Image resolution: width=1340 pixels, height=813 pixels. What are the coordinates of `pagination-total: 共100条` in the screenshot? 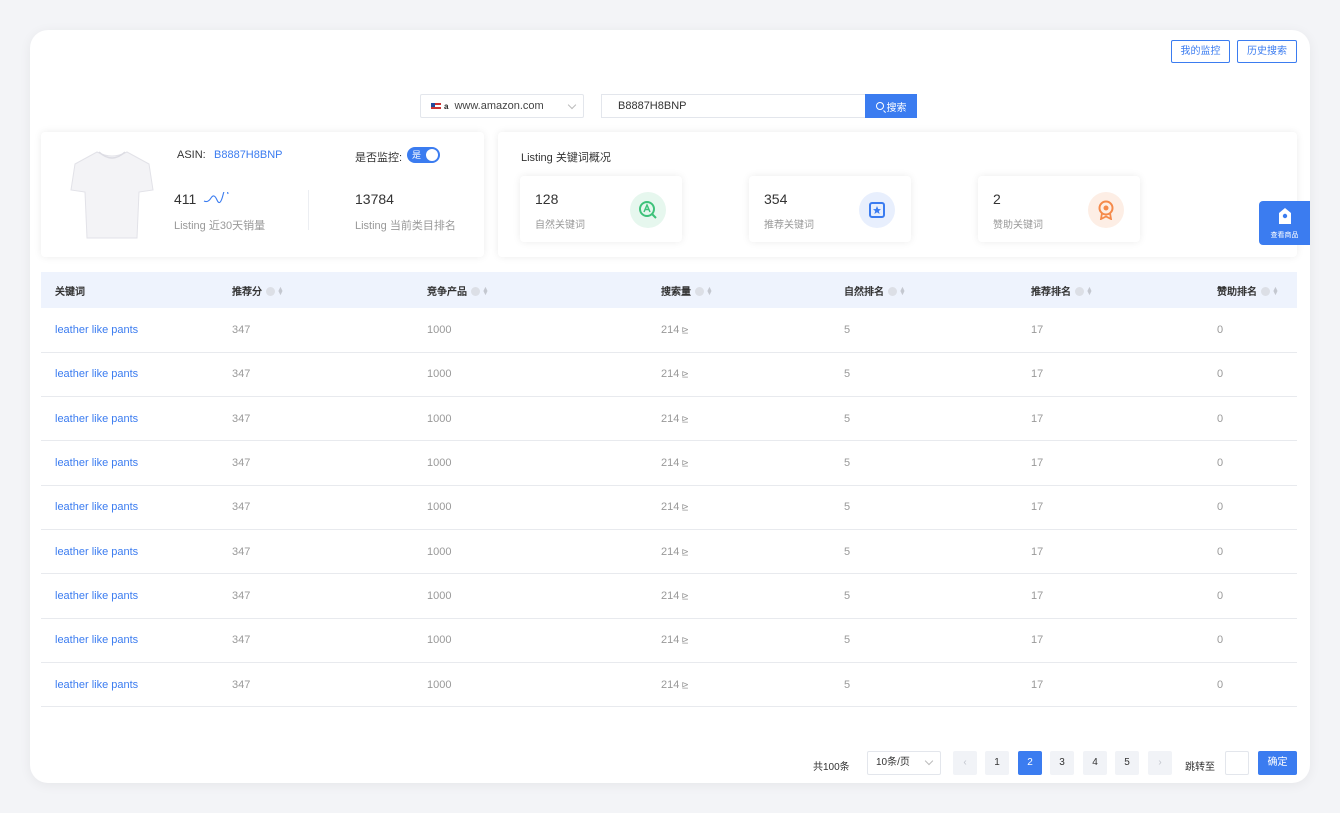 It's located at (831, 767).